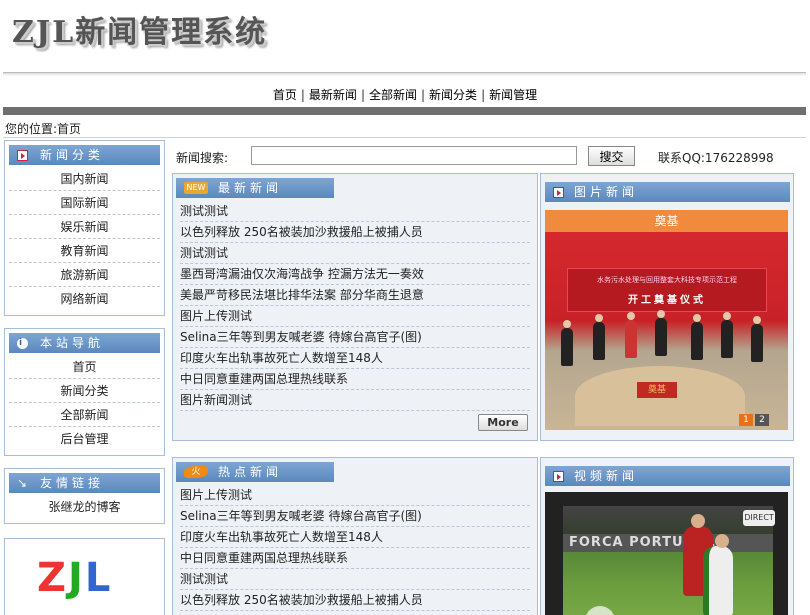 This screenshot has height=615, width=810. I want to click on contact-qq: 联系QQ:176228998, so click(716, 158).